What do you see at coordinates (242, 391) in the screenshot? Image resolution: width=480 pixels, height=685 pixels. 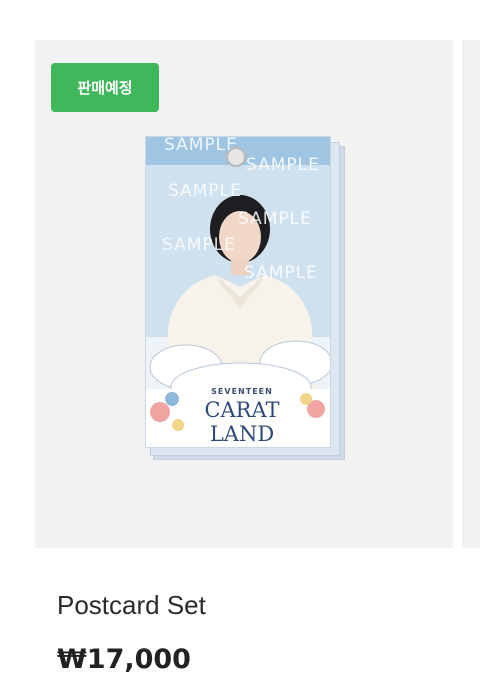 I see `logo-top-text: SEVENTEEN` at bounding box center [242, 391].